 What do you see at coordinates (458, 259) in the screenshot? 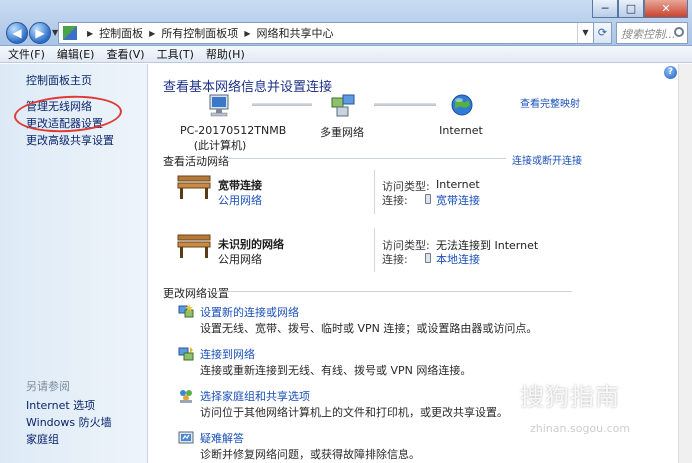
I see `connection-link: 本地连接` at bounding box center [458, 259].